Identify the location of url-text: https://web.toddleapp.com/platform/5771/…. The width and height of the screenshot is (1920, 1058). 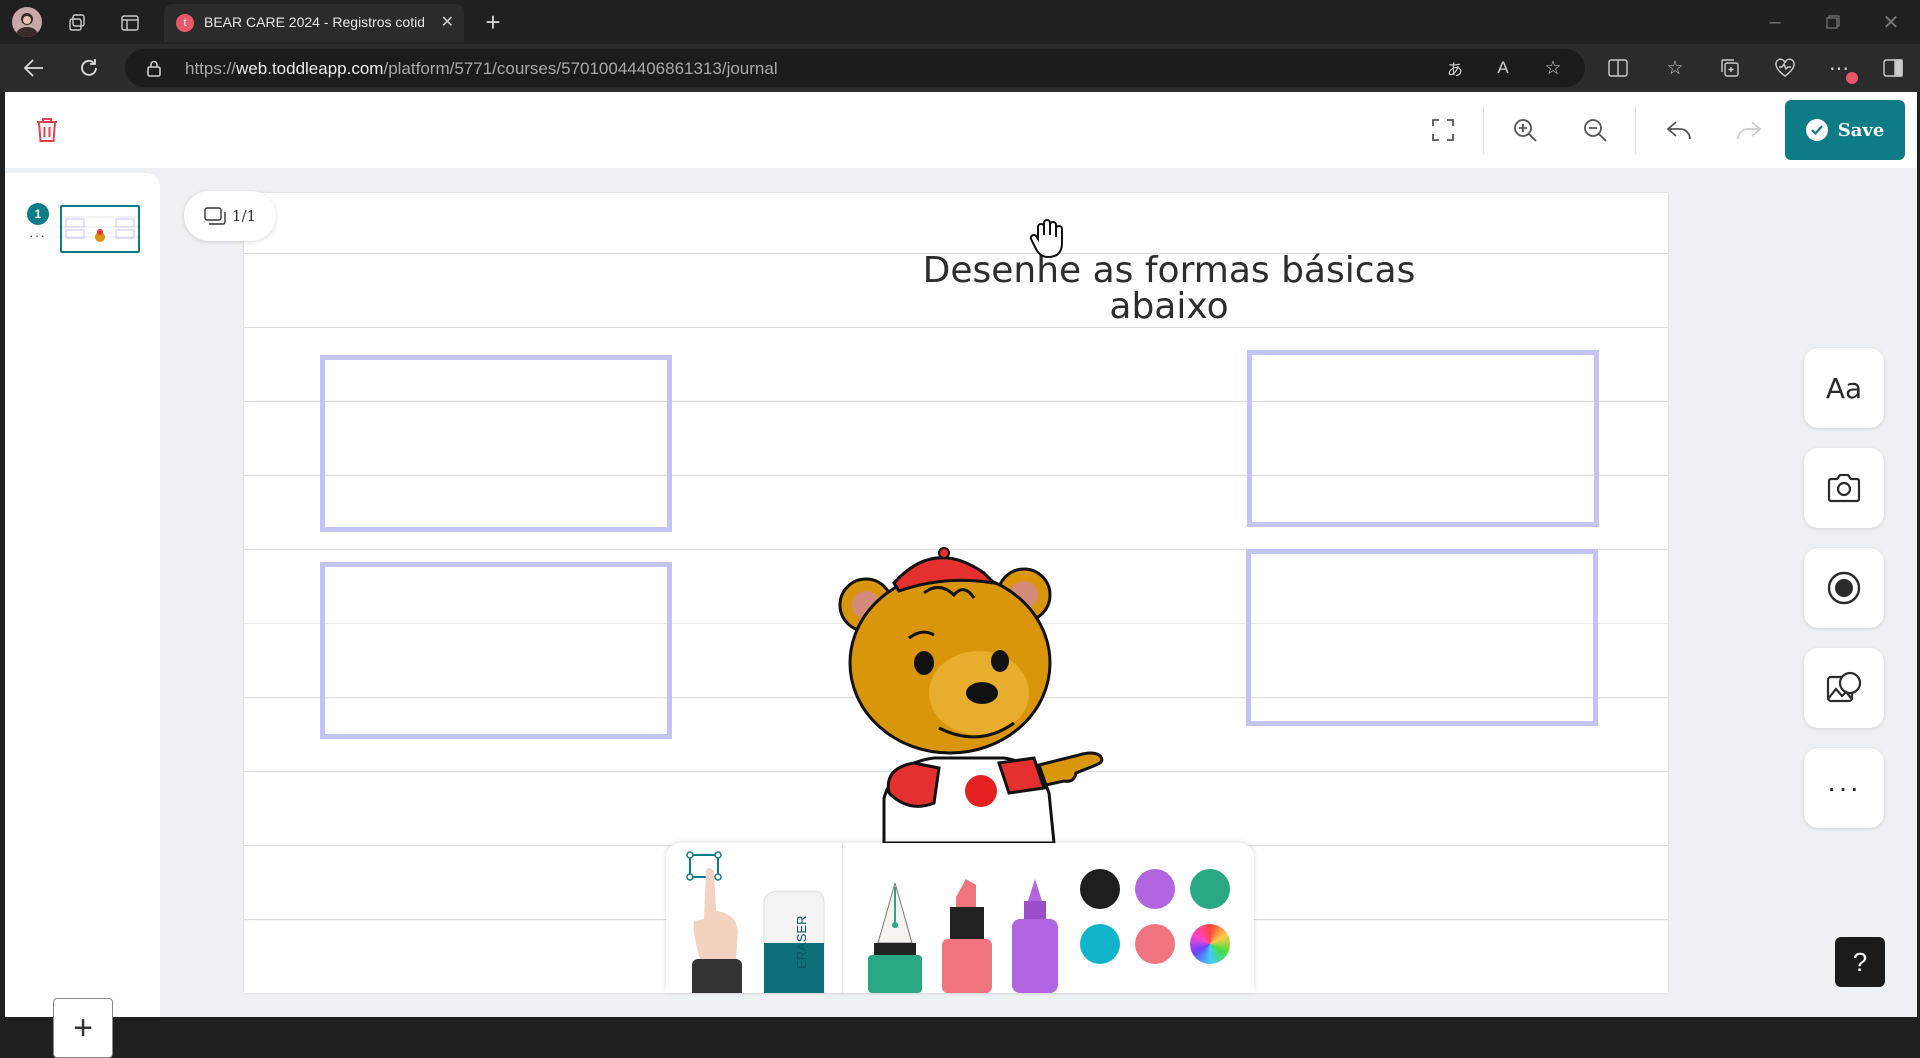
(481, 69).